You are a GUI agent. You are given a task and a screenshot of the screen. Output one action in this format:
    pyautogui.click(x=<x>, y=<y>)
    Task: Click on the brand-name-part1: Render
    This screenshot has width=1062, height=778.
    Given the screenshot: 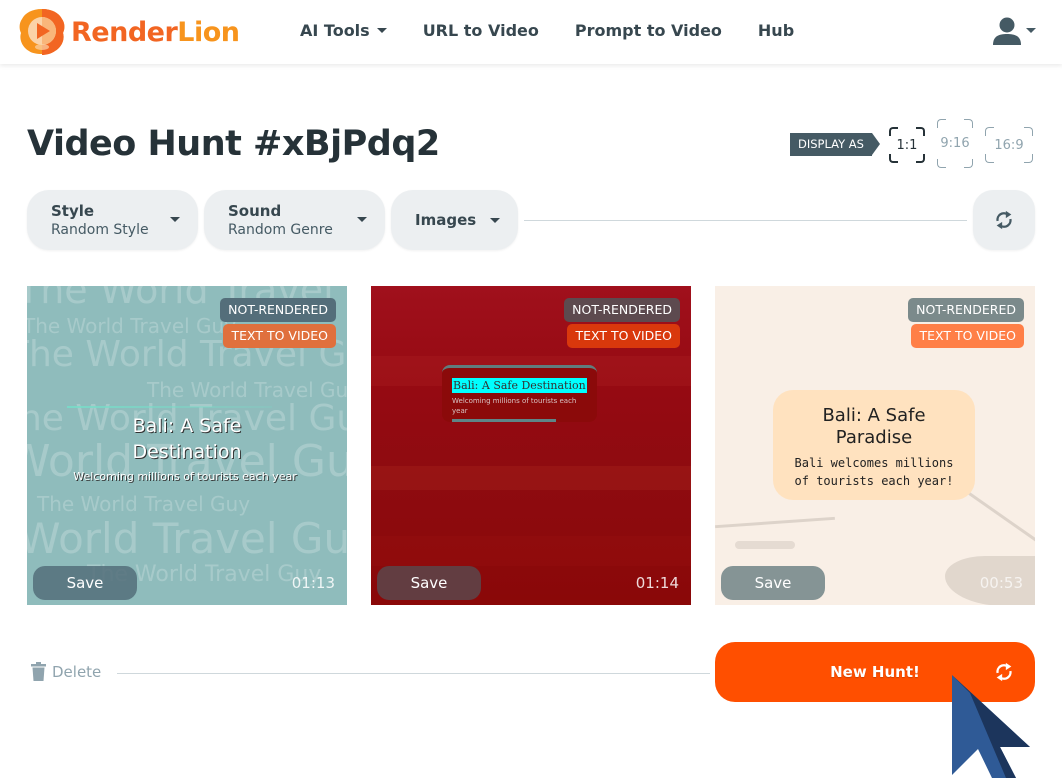 What is the action you would take?
    pyautogui.click(x=124, y=32)
    